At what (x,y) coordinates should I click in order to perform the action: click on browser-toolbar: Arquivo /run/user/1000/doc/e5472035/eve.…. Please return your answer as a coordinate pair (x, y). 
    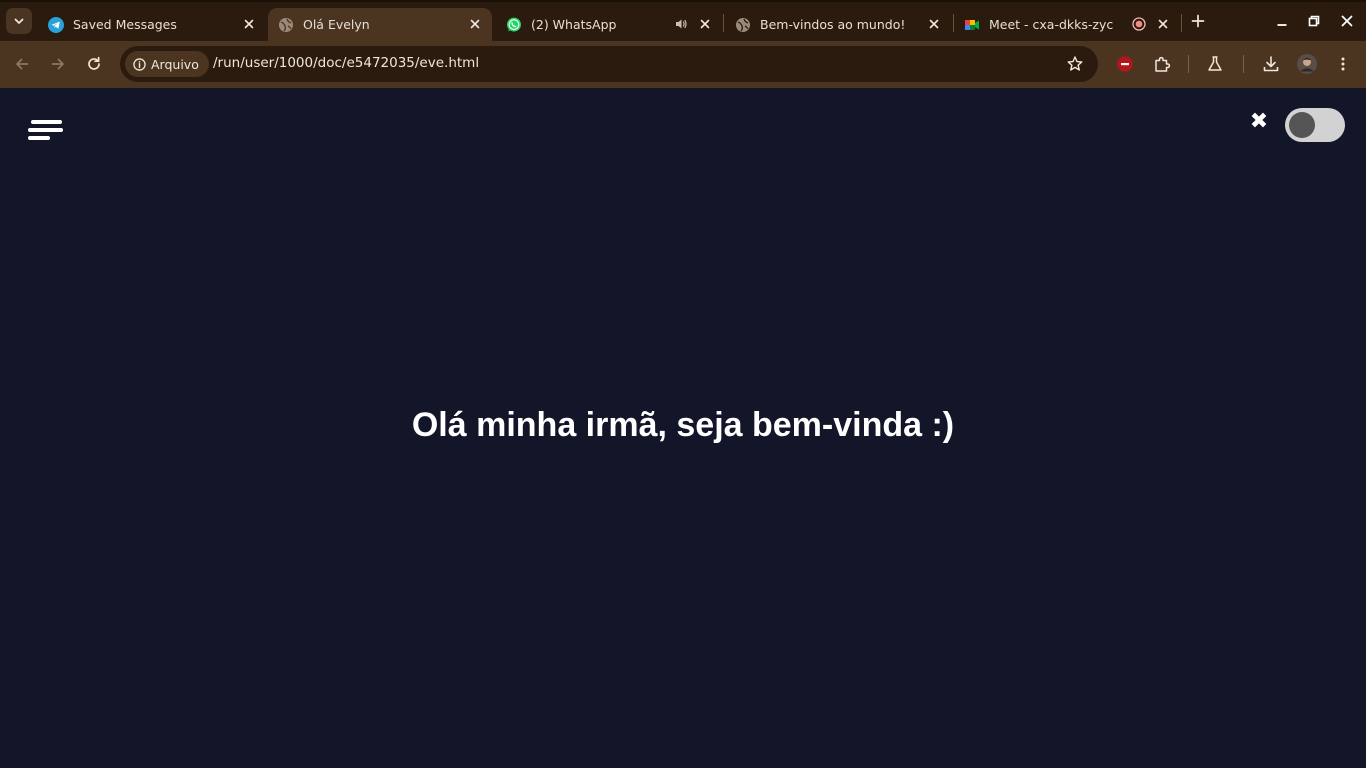
    Looking at the image, I should click on (683, 64).